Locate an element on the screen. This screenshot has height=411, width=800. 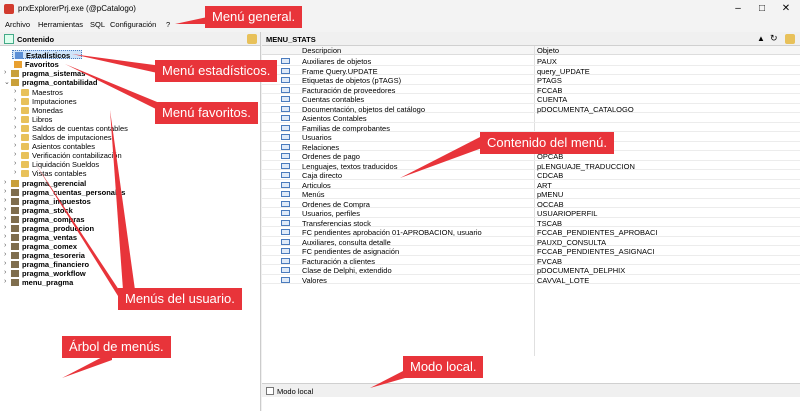
table-row: Valores CAVVAL_LOTE is located at coordinates (531, 280).